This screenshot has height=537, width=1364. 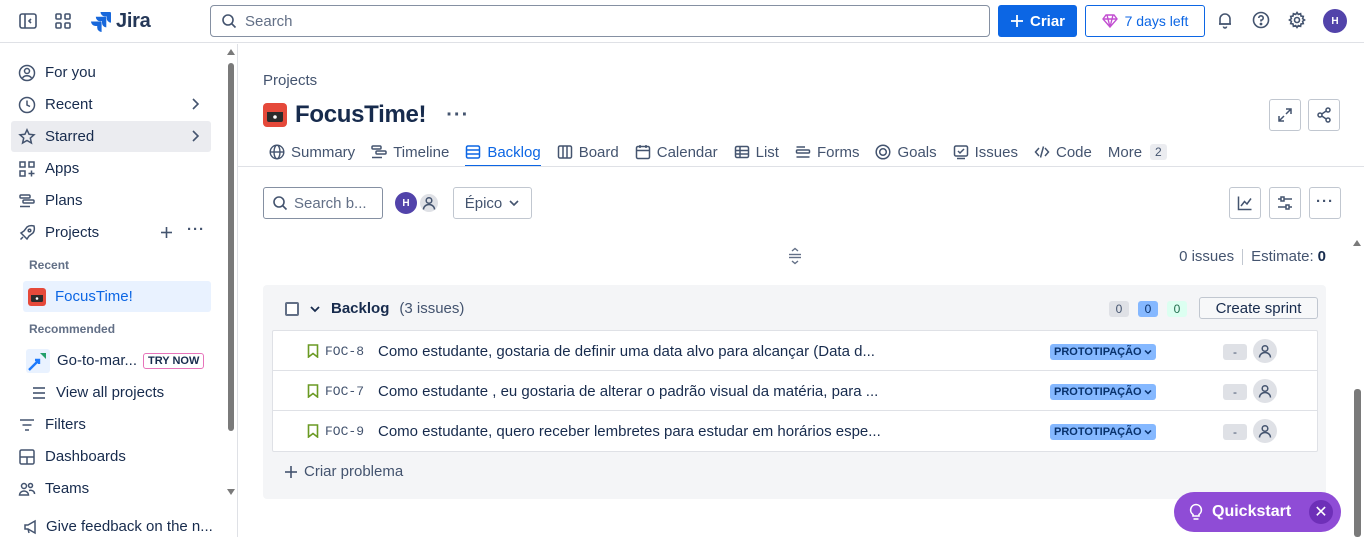 What do you see at coordinates (985, 152) in the screenshot?
I see `tab-issues: Issues` at bounding box center [985, 152].